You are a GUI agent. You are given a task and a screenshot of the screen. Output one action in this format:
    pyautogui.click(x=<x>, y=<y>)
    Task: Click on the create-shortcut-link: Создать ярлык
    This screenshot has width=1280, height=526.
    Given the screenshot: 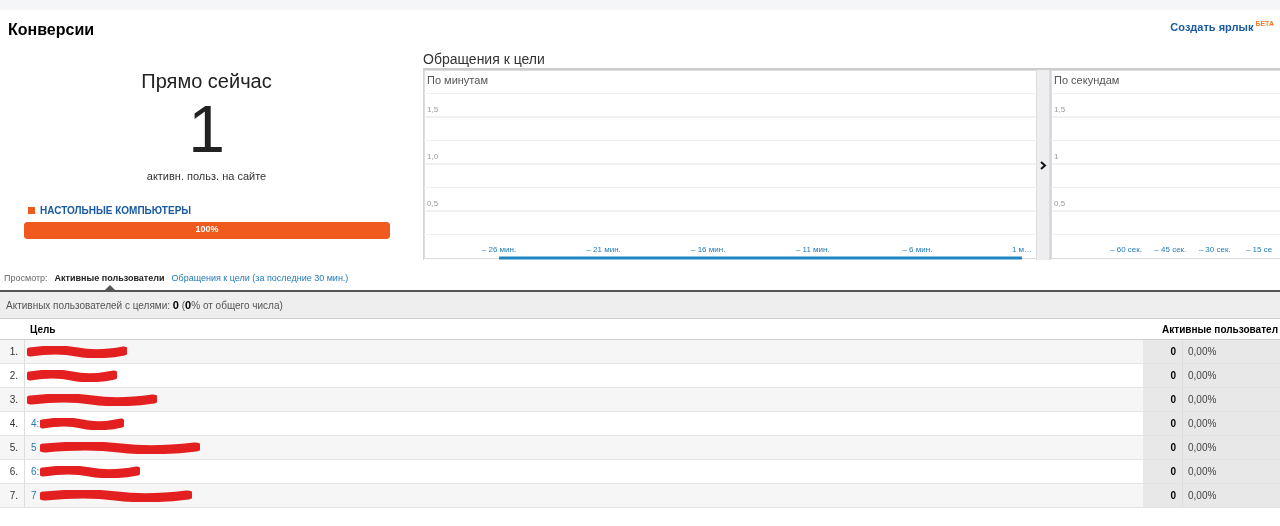 What is the action you would take?
    pyautogui.click(x=1212, y=27)
    